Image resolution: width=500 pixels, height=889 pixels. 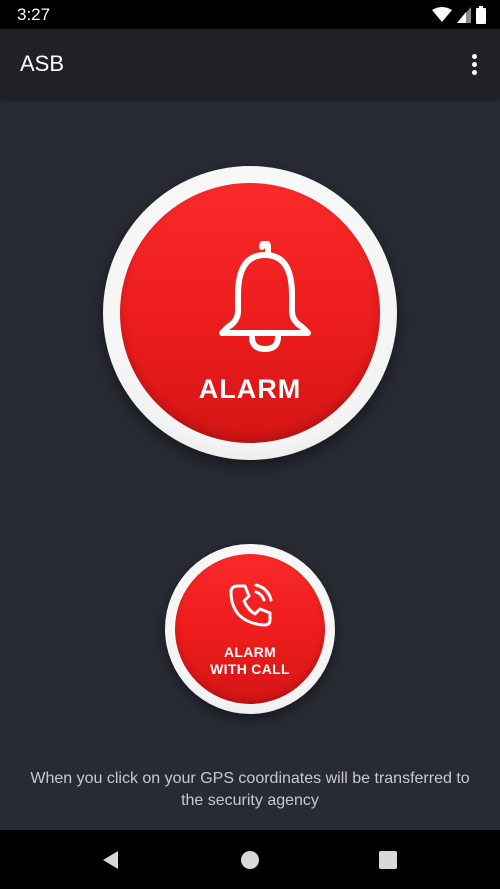 What do you see at coordinates (110, 860) in the screenshot?
I see `back-icon` at bounding box center [110, 860].